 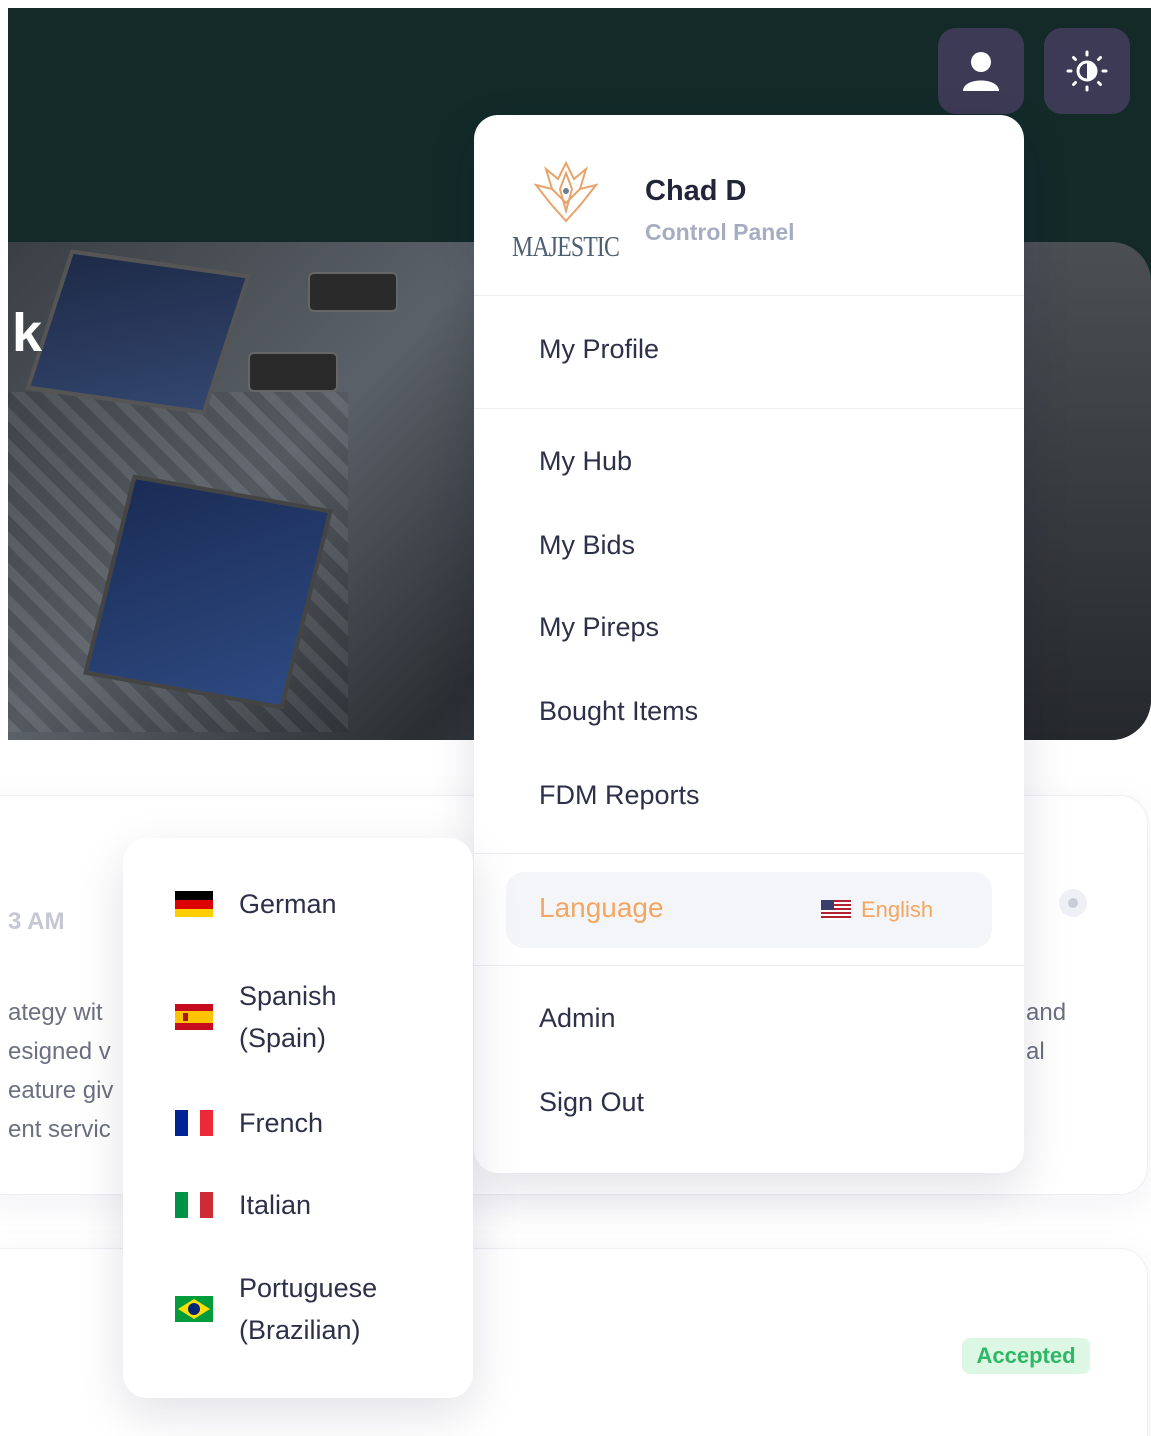 I want to click on post-text: and al, so click(x=1046, y=1032).